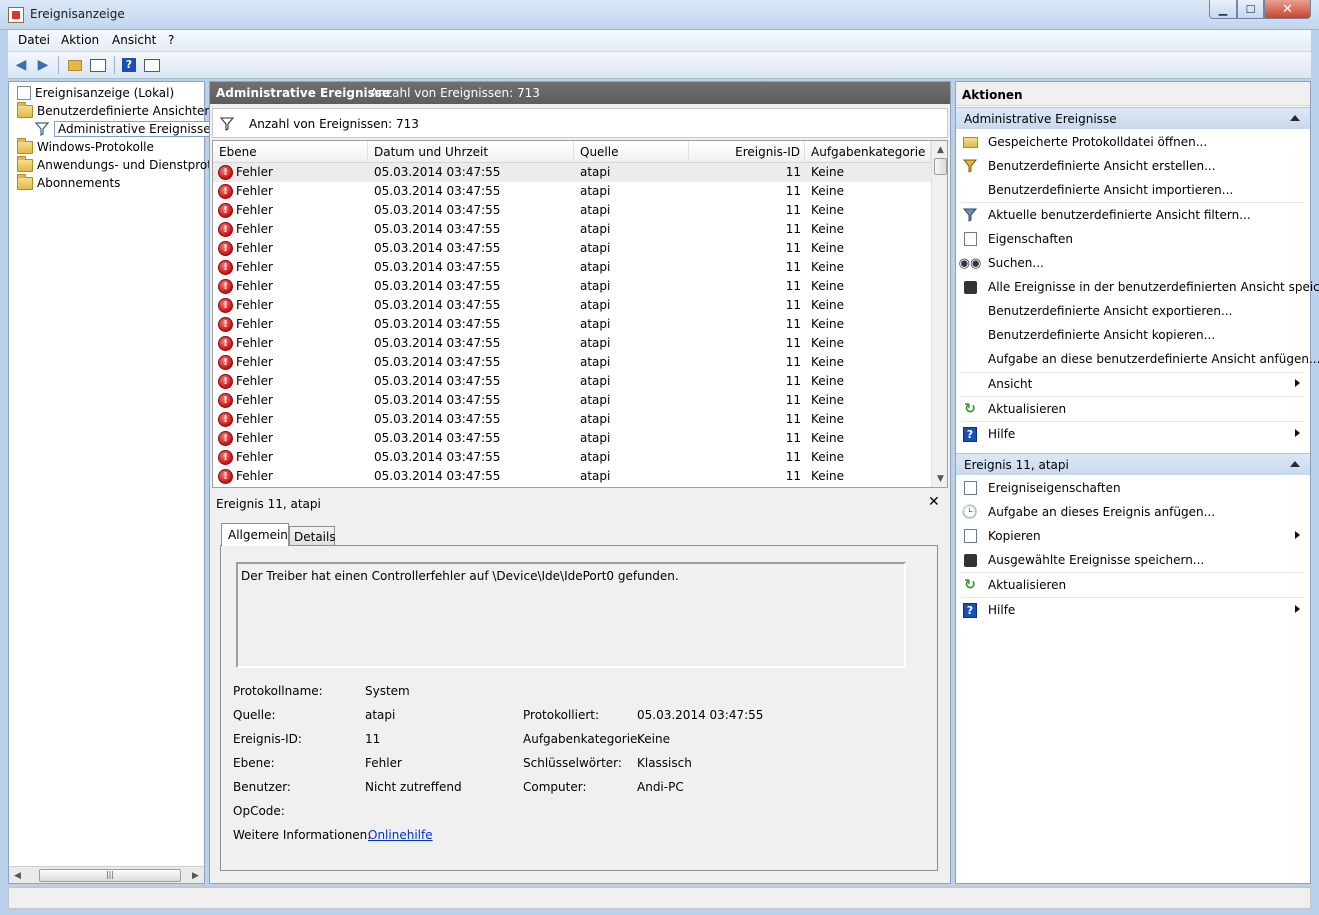 The image size is (1319, 915). I want to click on submenu-arrow-icon, so click(1297, 433).